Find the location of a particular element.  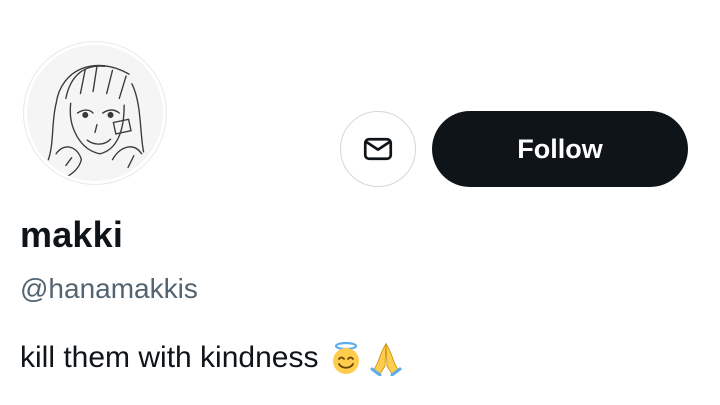

username-handle: @hanamakkis is located at coordinates (109, 288).